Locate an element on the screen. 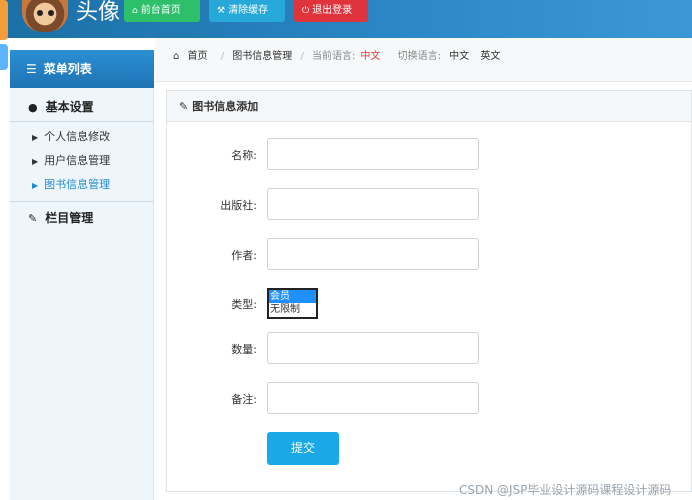  user-icon: ● is located at coordinates (33, 107).